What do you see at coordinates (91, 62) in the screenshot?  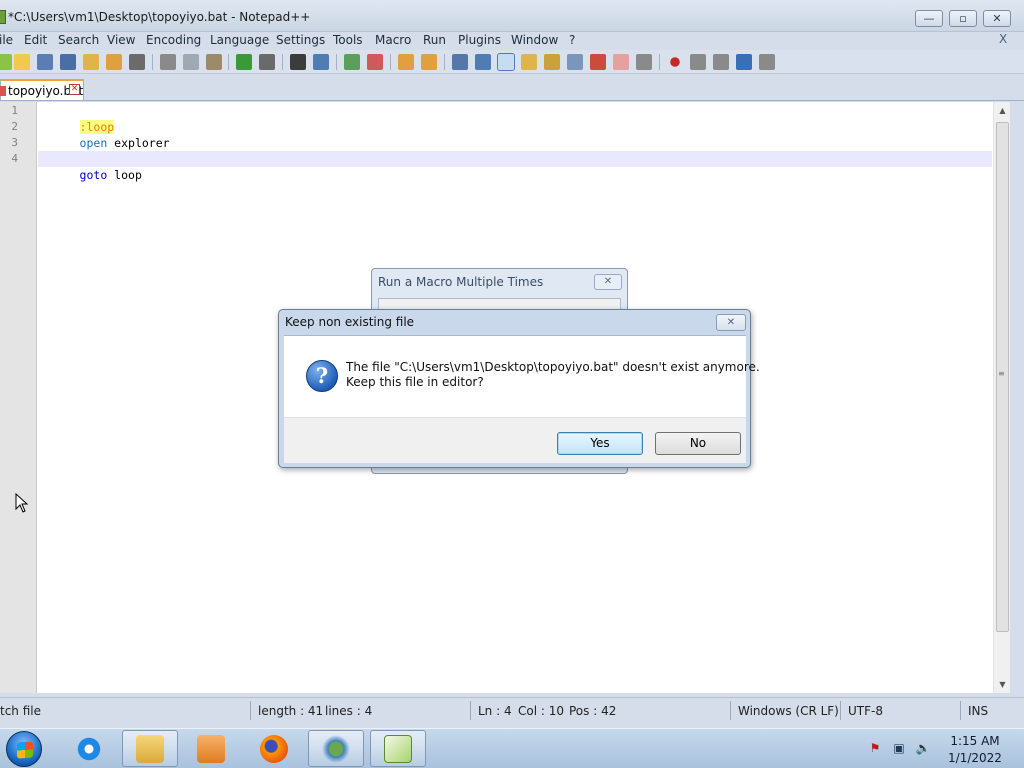 I see `close-file-icon` at bounding box center [91, 62].